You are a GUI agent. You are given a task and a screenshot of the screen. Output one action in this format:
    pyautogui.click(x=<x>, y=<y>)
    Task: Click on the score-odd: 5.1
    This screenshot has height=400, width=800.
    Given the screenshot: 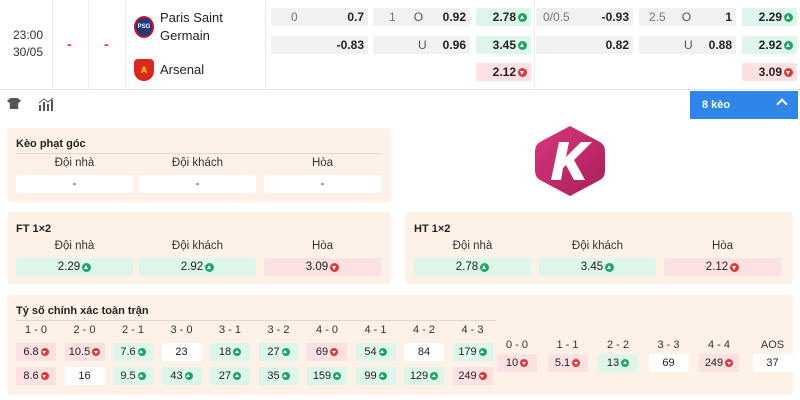 What is the action you would take?
    pyautogui.click(x=567, y=363)
    